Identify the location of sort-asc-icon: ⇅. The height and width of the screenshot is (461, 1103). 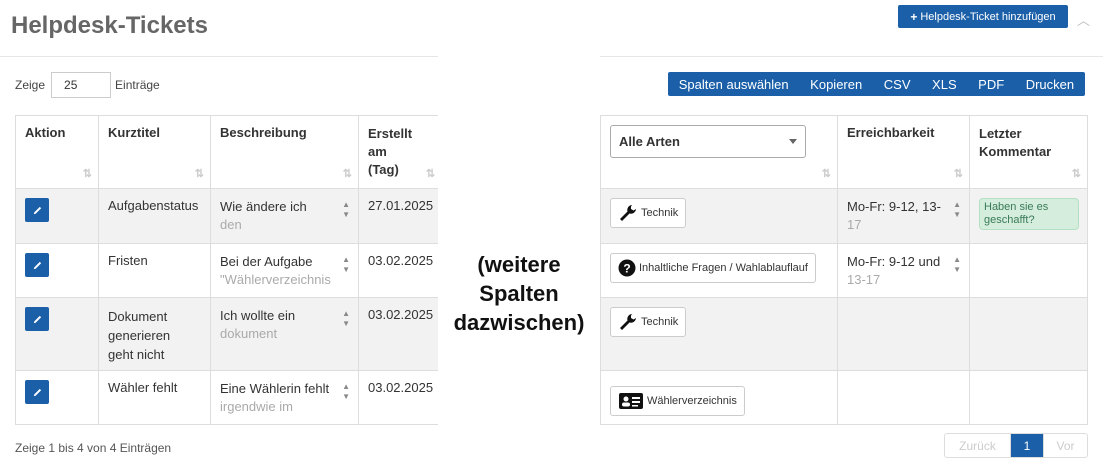
(87, 174).